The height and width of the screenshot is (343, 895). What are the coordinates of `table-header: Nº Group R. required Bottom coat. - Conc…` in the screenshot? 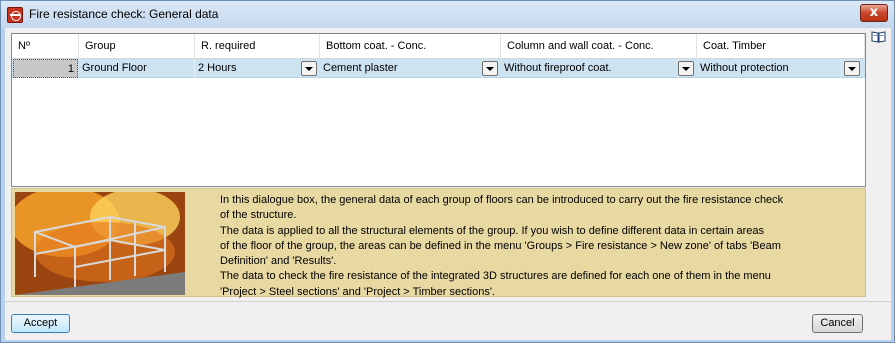 It's located at (438, 46).